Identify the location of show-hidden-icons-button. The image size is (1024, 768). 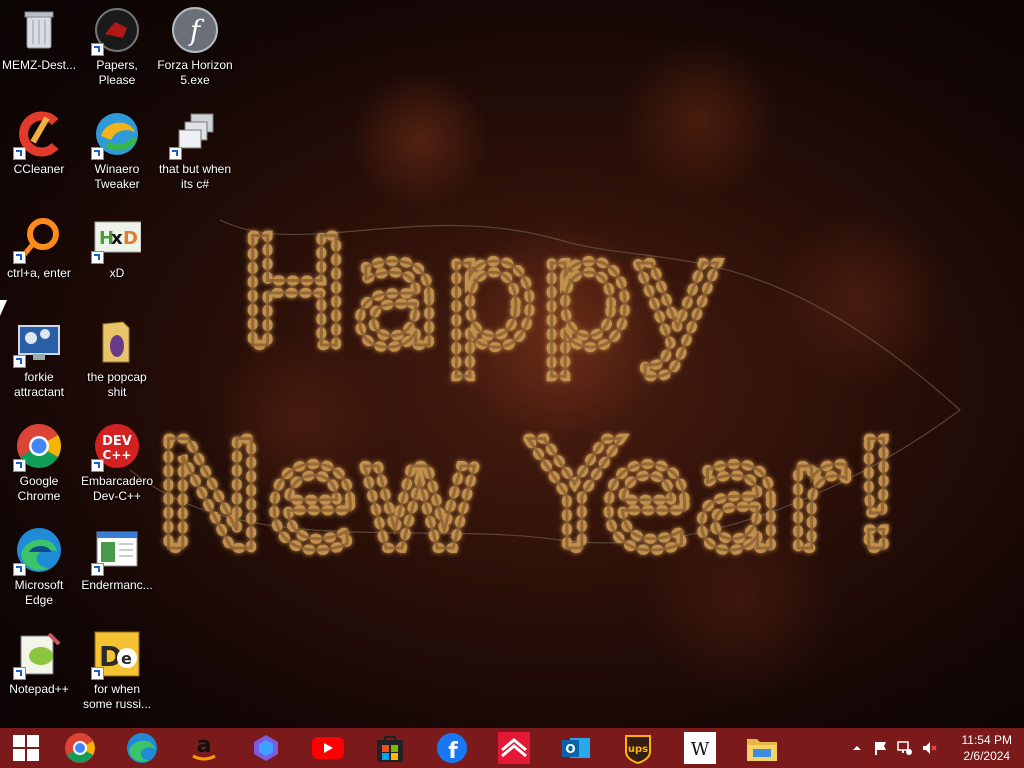
(857, 748).